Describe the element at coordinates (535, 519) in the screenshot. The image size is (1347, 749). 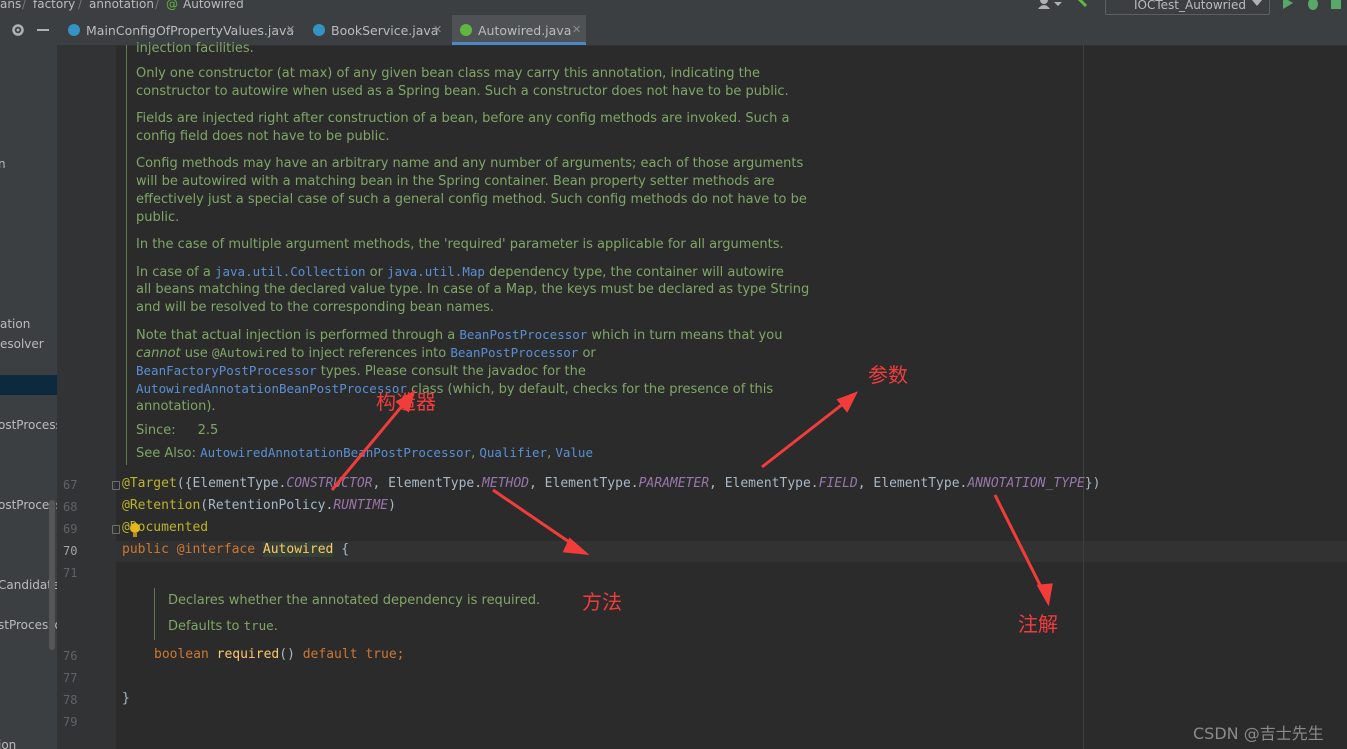
I see `arrow-method-line` at that location.